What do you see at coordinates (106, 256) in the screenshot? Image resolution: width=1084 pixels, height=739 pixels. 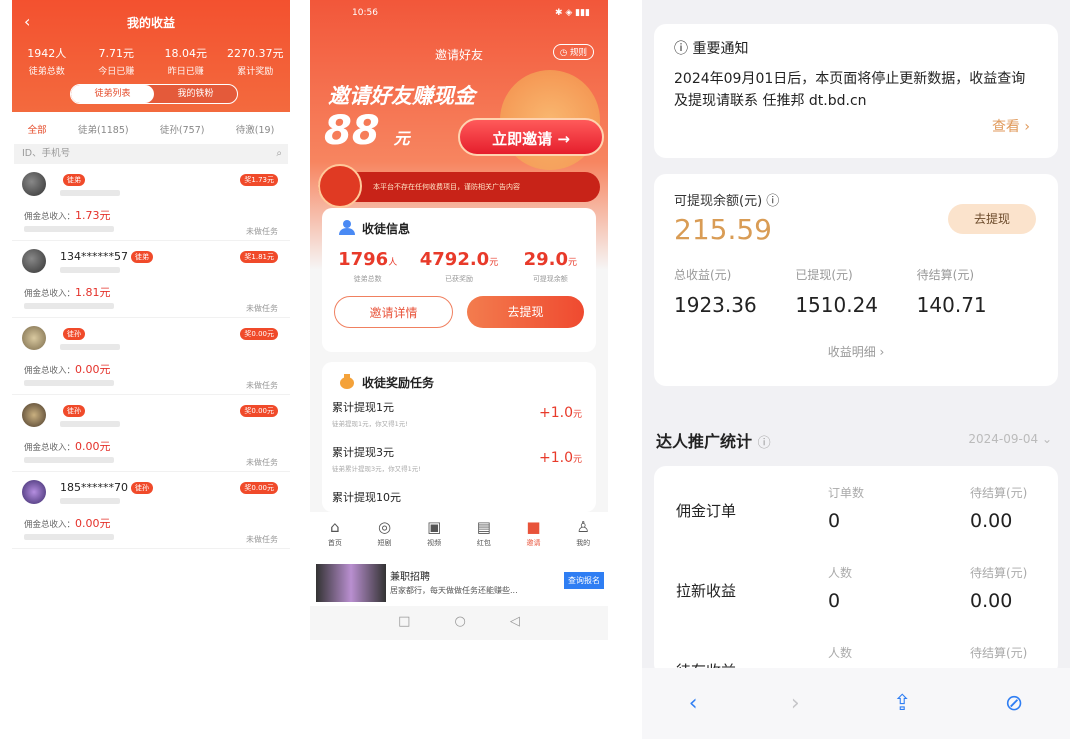 I see `user-phone: 134******57 徒弟` at bounding box center [106, 256].